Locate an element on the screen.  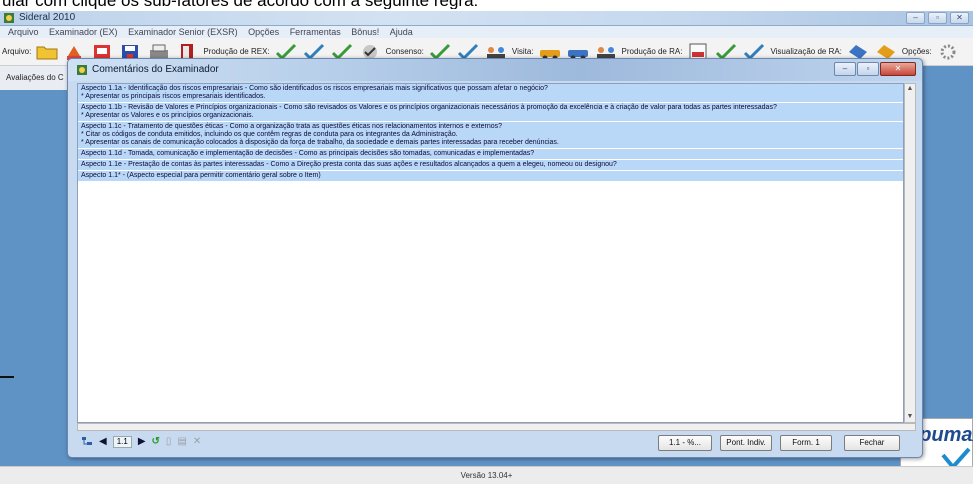
horizontal-scrollbar is located at coordinates (496, 427).